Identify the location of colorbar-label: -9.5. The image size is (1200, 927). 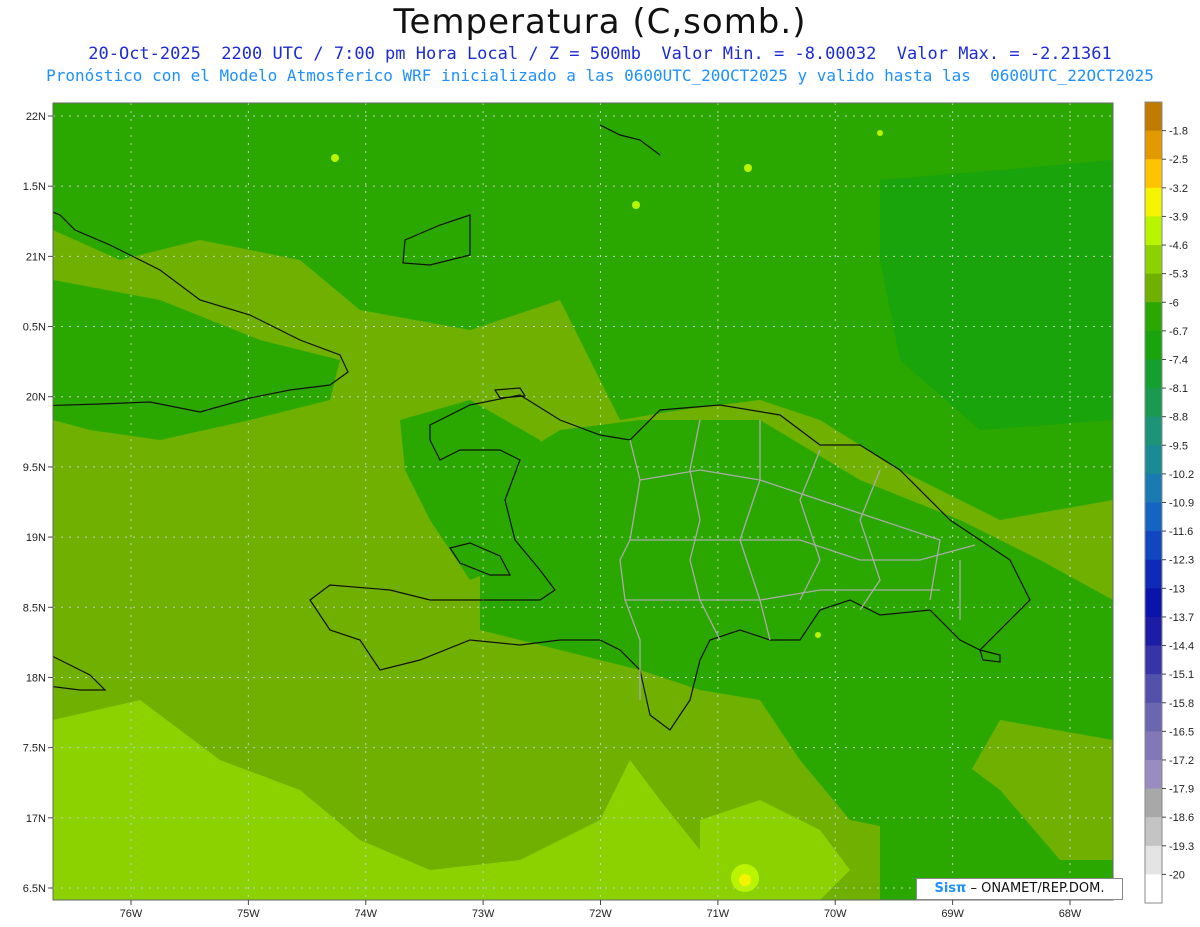
(1178, 446).